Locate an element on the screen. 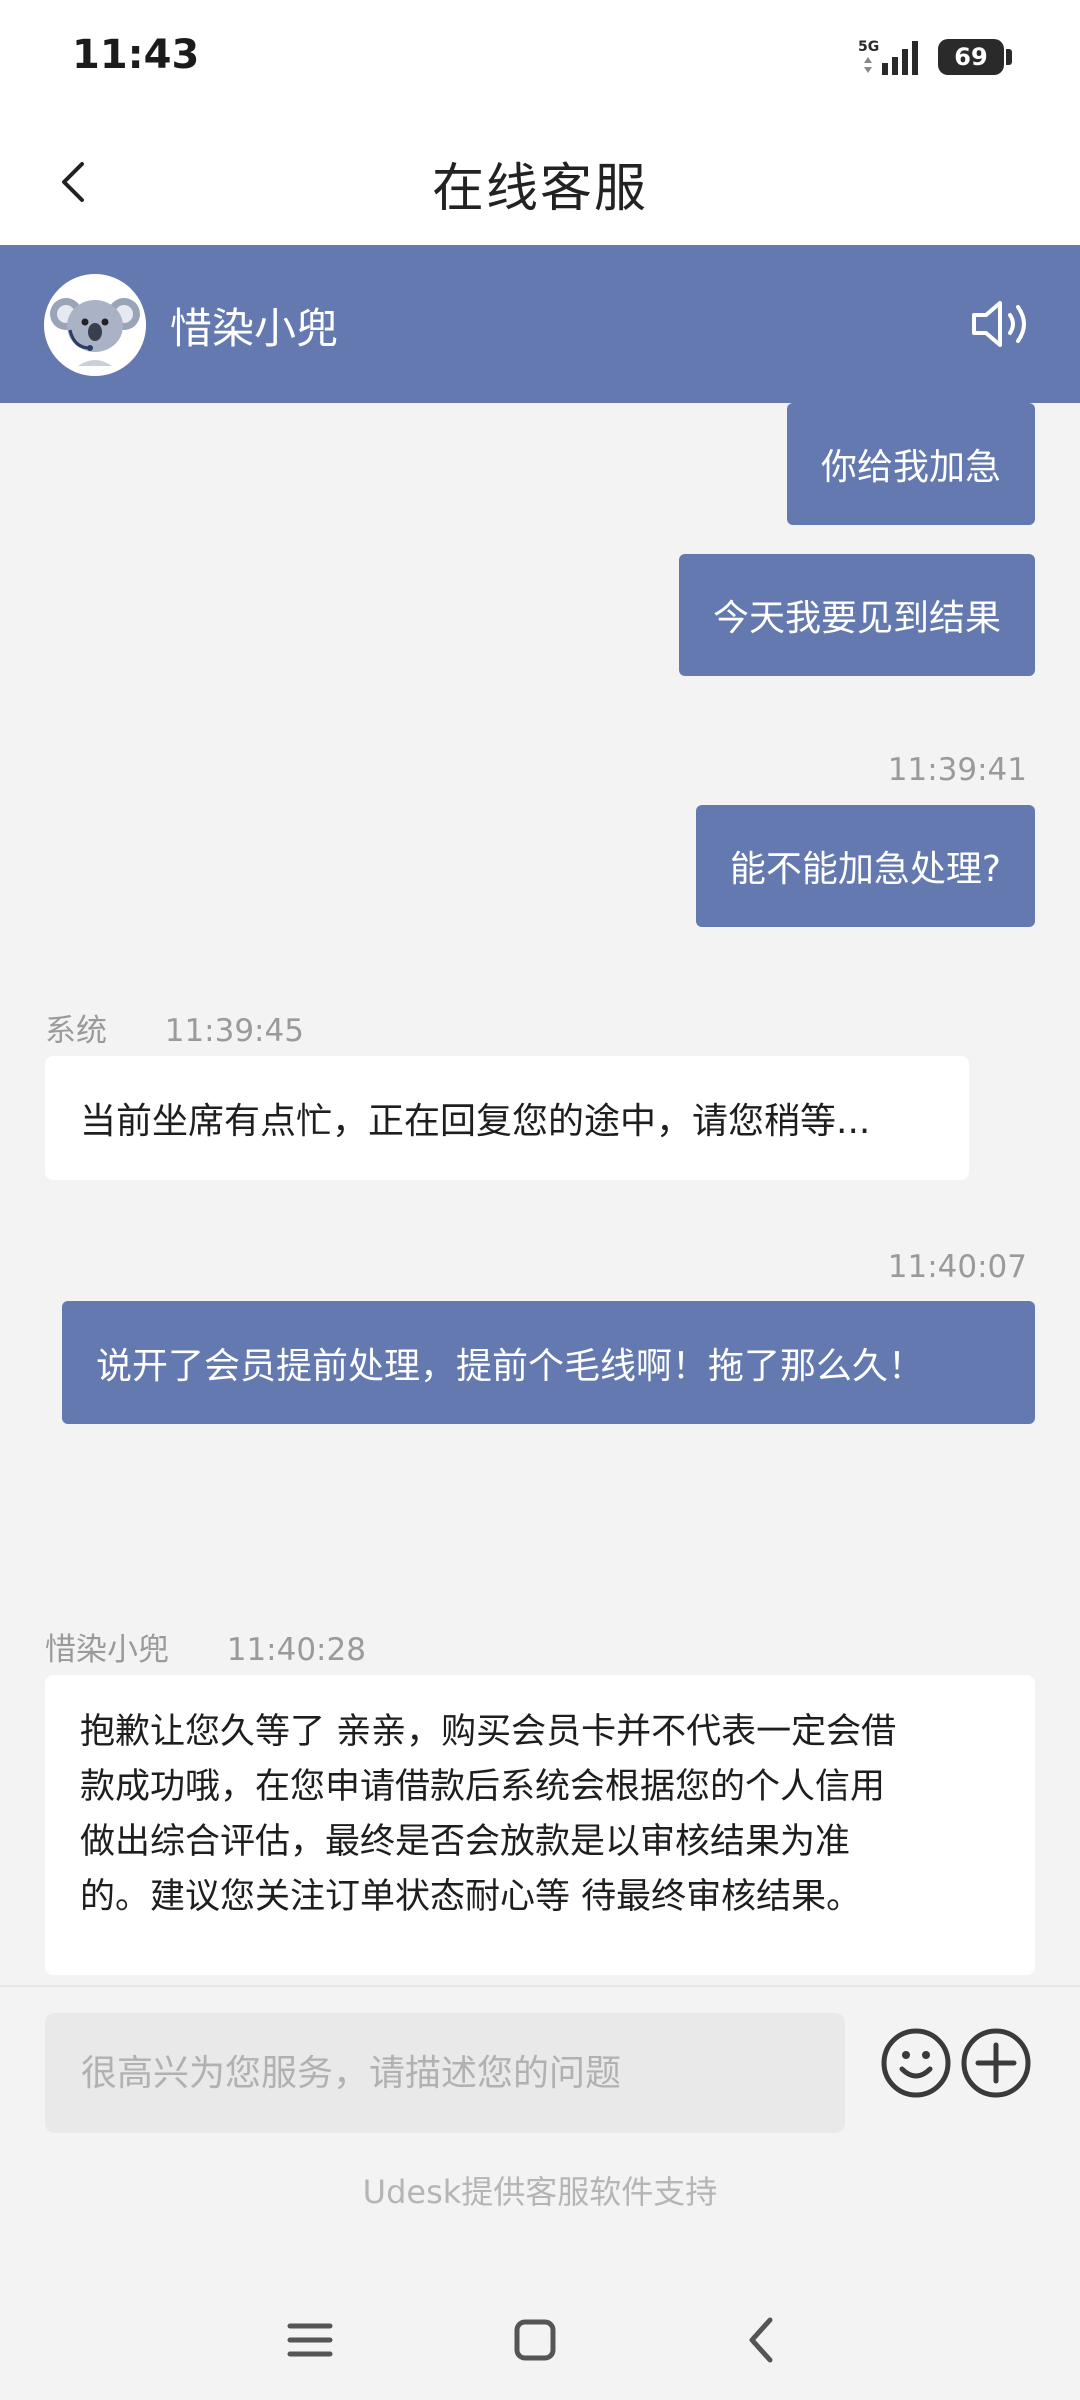 The height and width of the screenshot is (2400, 1080). koala-avatar-icon is located at coordinates (95, 325).